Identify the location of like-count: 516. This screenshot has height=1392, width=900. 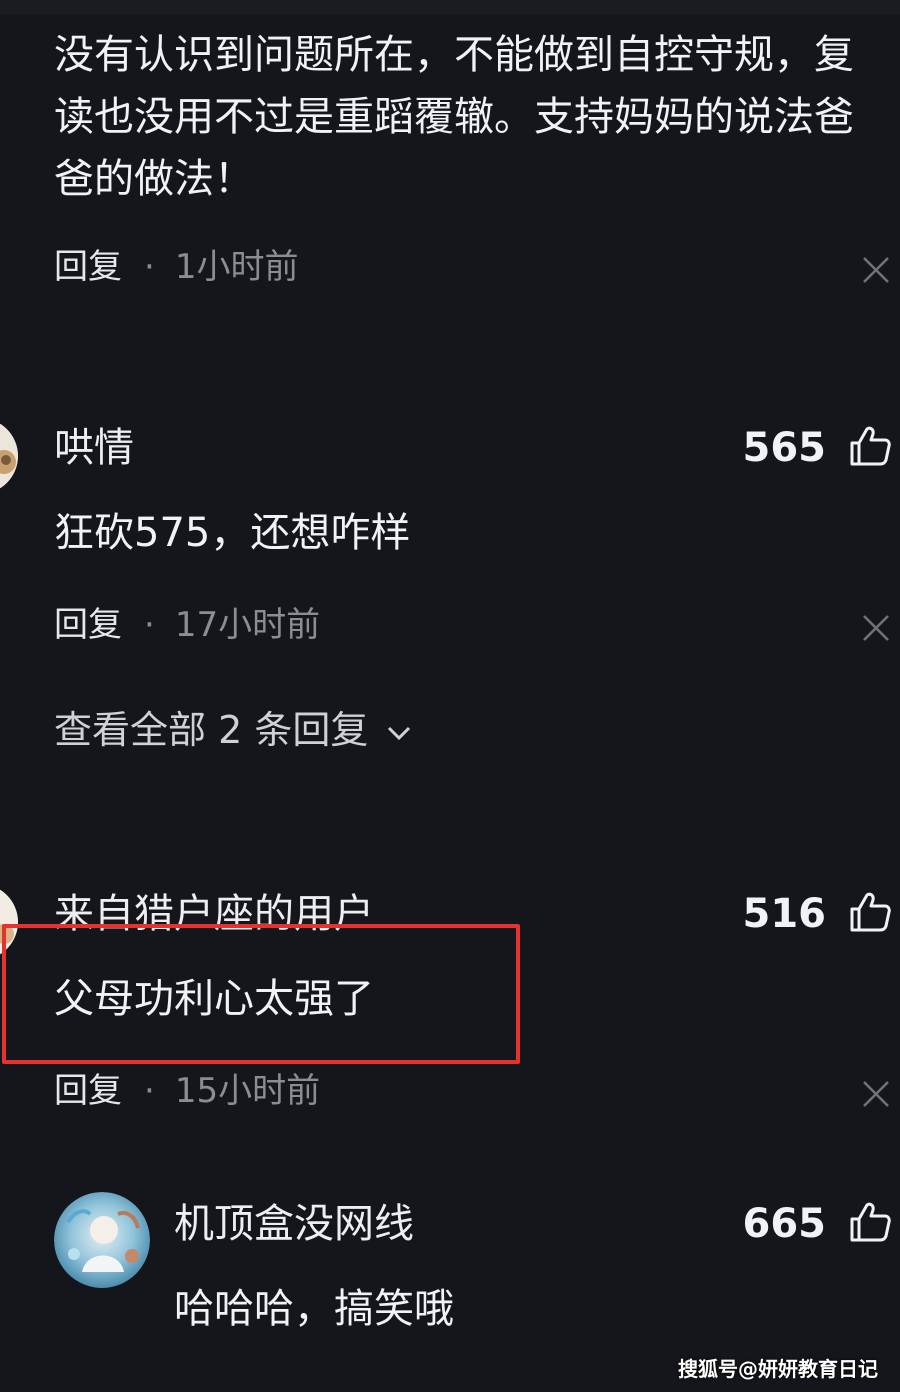
(784, 914).